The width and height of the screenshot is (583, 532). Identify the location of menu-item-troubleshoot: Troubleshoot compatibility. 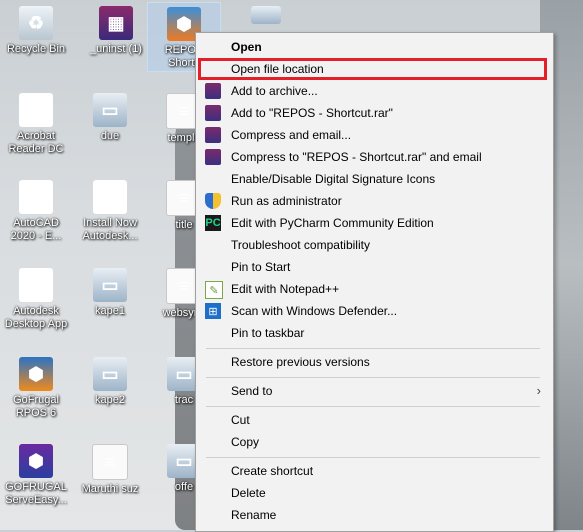
(374, 245).